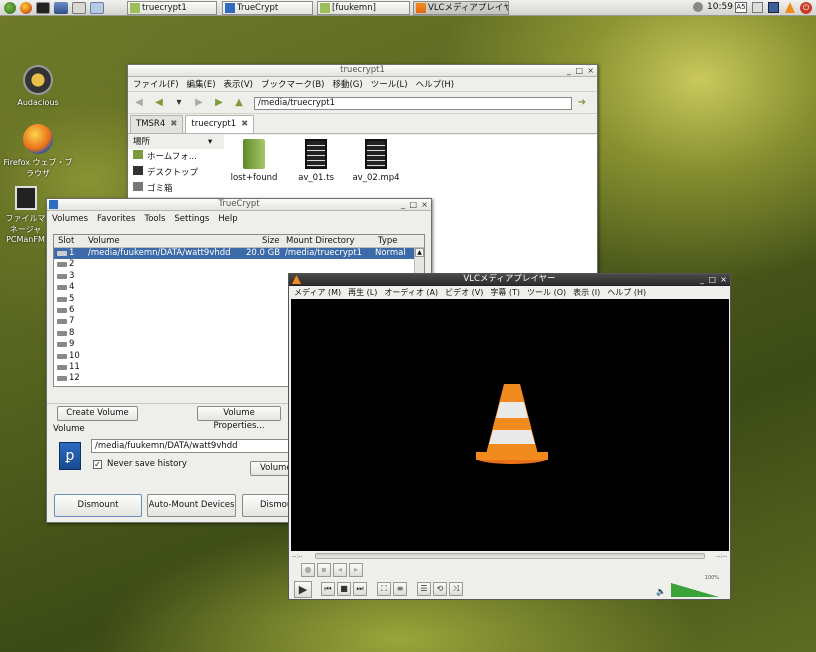 This screenshot has height=652, width=816. Describe the element at coordinates (773, 7) in the screenshot. I see `display-icon` at that location.